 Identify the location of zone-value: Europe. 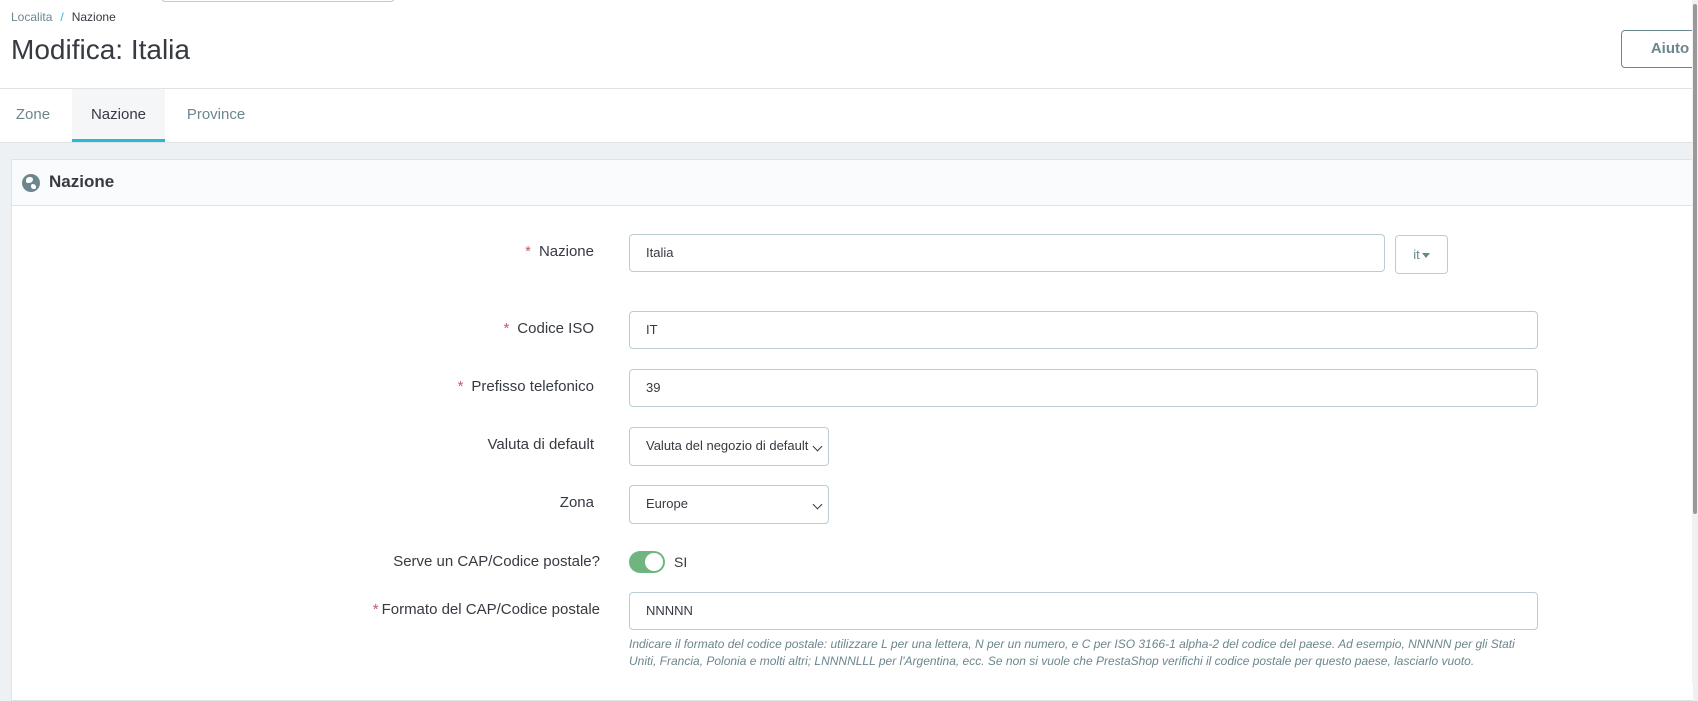
(667, 503).